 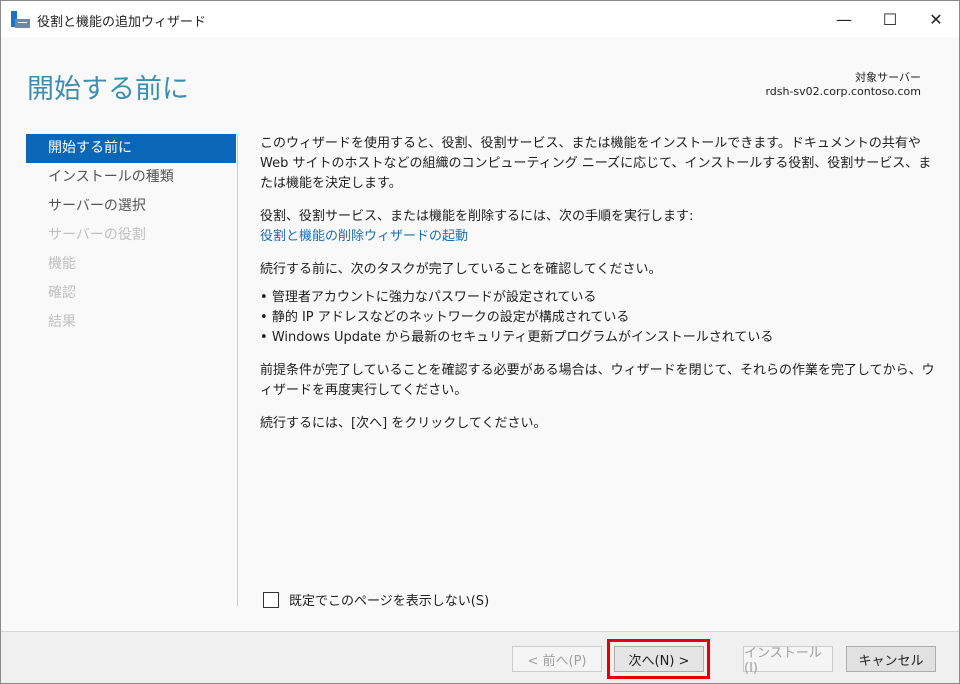 I want to click on window-title: 役割と機能の追加ウィザード, so click(x=122, y=22).